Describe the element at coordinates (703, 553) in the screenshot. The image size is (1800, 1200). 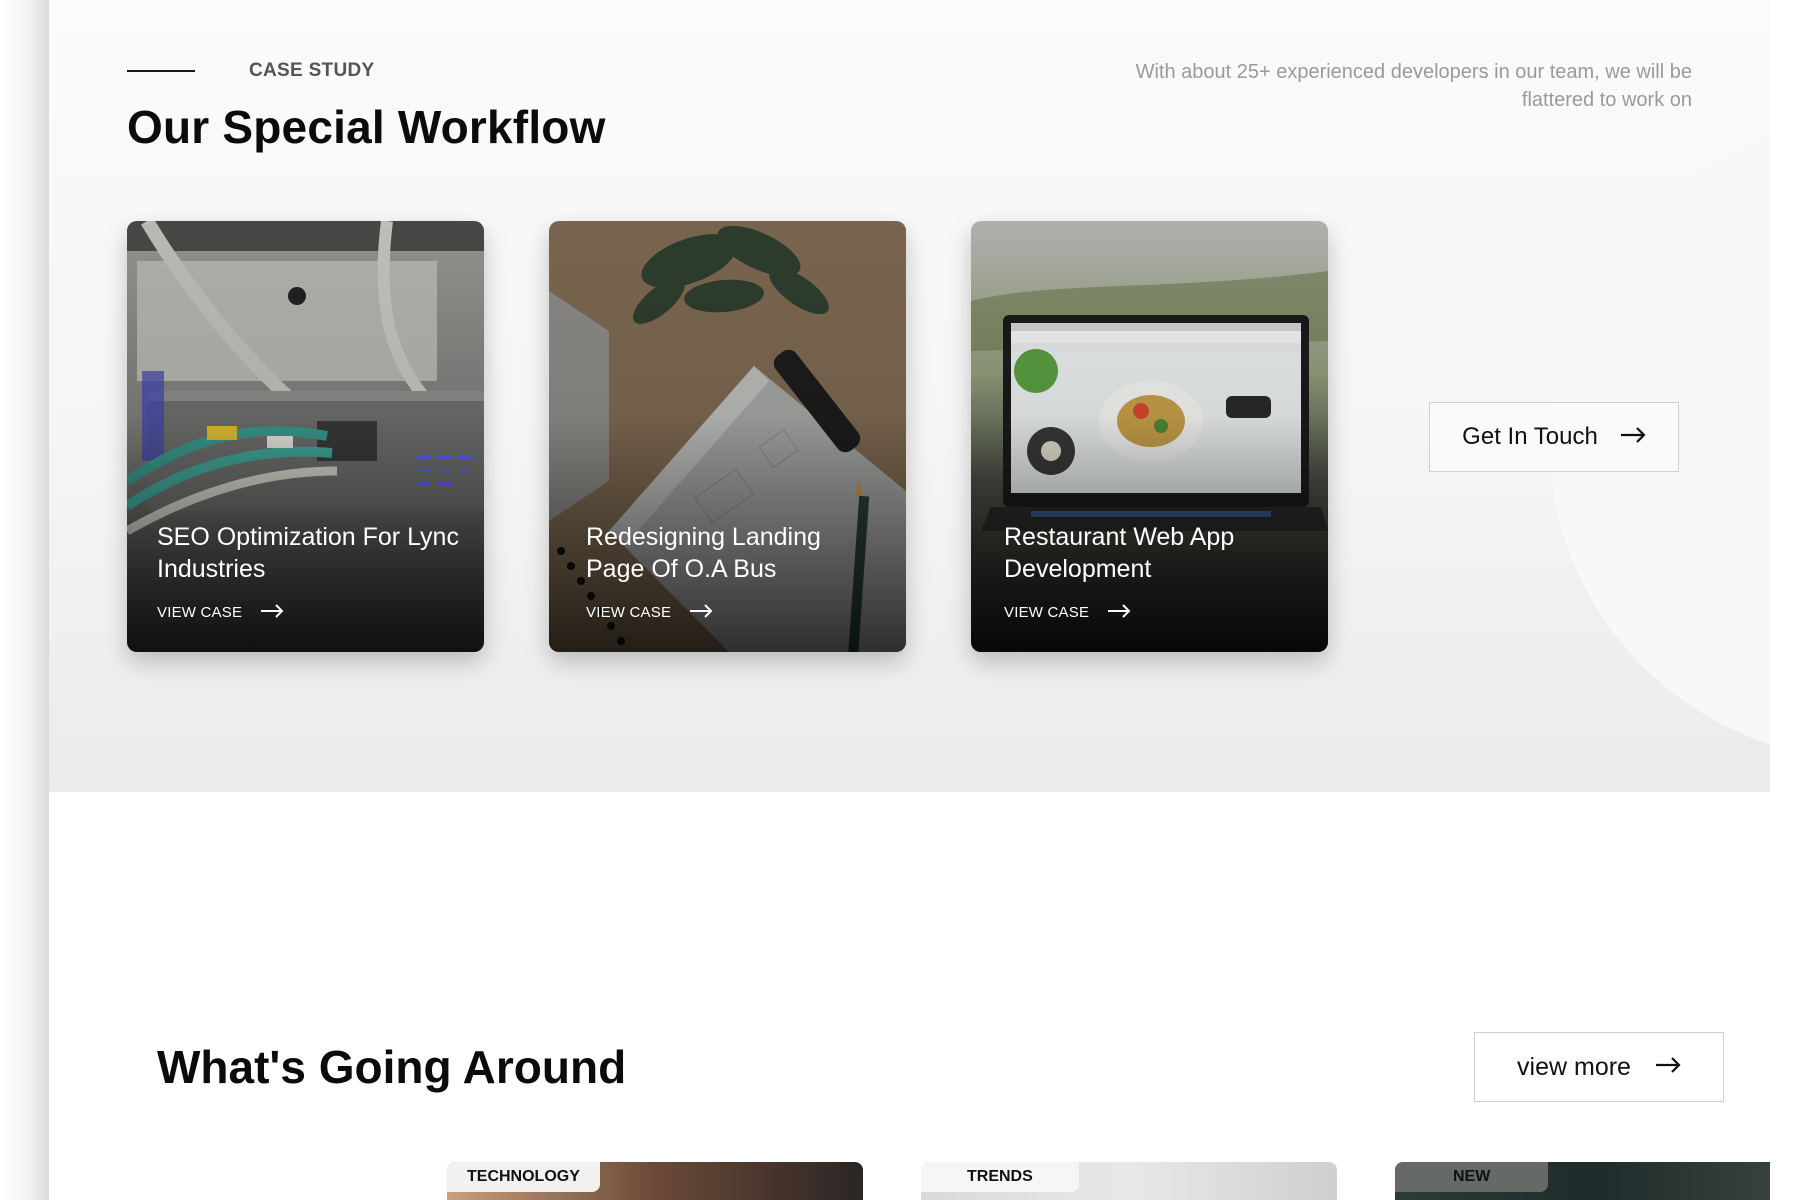
I see `case-card-title: Redesigning Landing Page Of O.A Bus` at that location.